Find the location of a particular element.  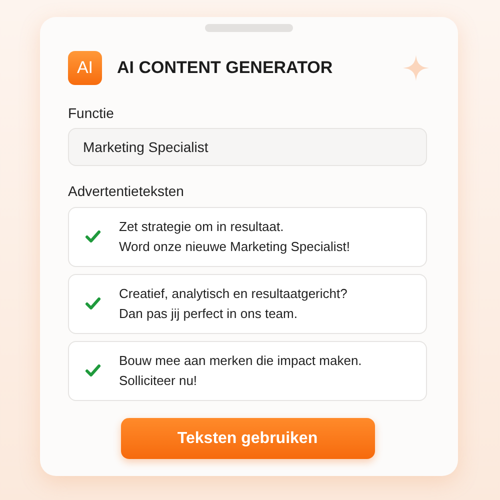

ad-text-card: Bouw mee aan merken die impact maken. Solliciteer nu! is located at coordinates (247, 371).